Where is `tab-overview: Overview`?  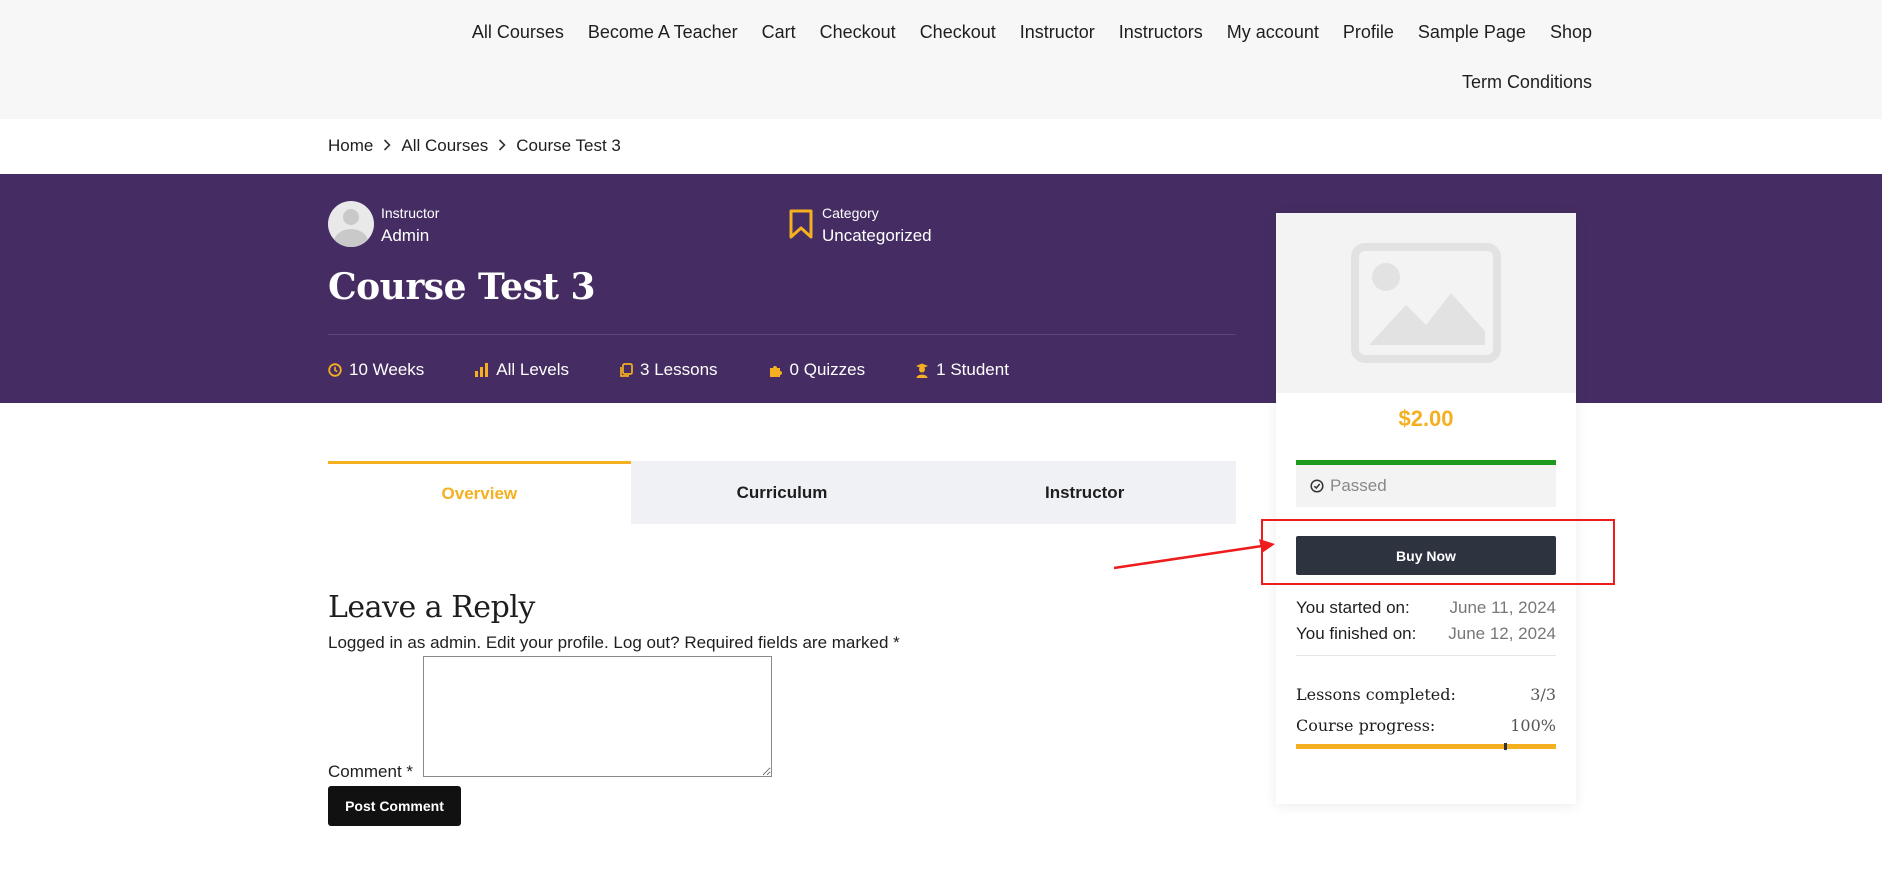
tab-overview: Overview is located at coordinates (479, 492).